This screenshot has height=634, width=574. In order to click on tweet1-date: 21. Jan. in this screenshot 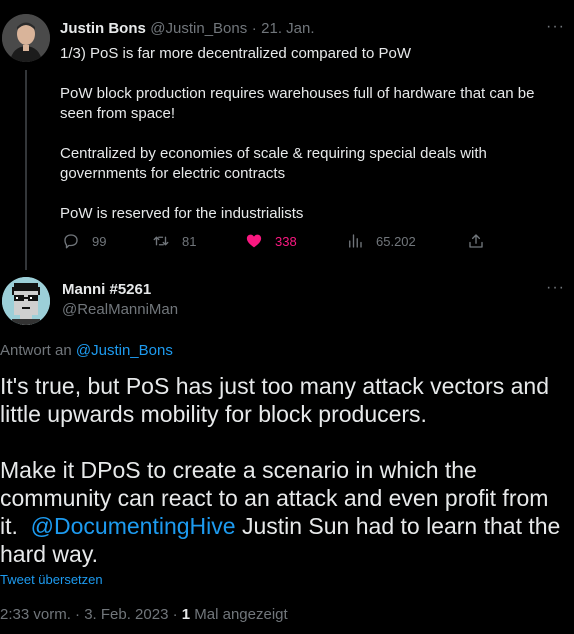, I will do `click(287, 28)`.